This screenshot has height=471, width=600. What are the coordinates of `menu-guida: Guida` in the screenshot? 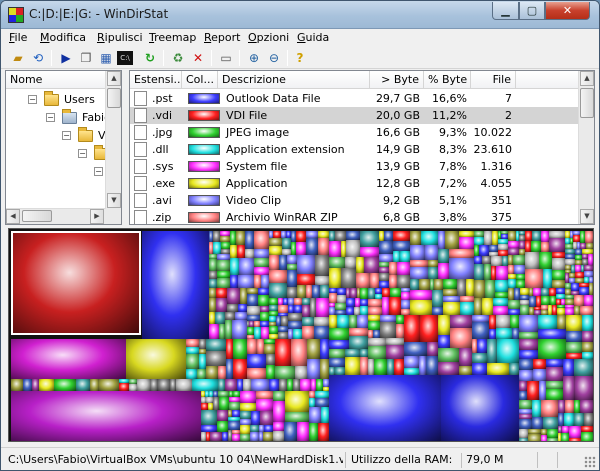 It's located at (313, 37).